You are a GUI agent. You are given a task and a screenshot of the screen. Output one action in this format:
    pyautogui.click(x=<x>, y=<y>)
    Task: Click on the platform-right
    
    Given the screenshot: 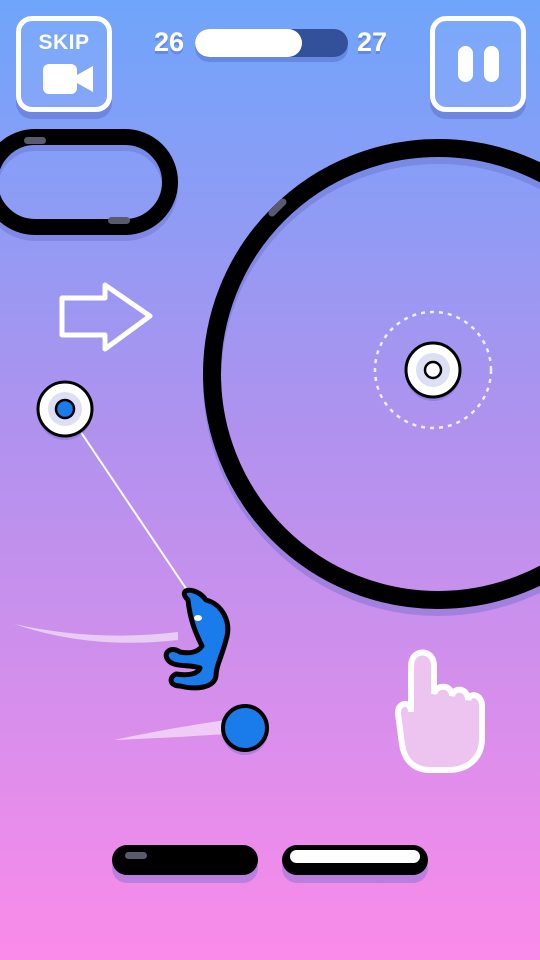 What is the action you would take?
    pyautogui.click(x=355, y=864)
    